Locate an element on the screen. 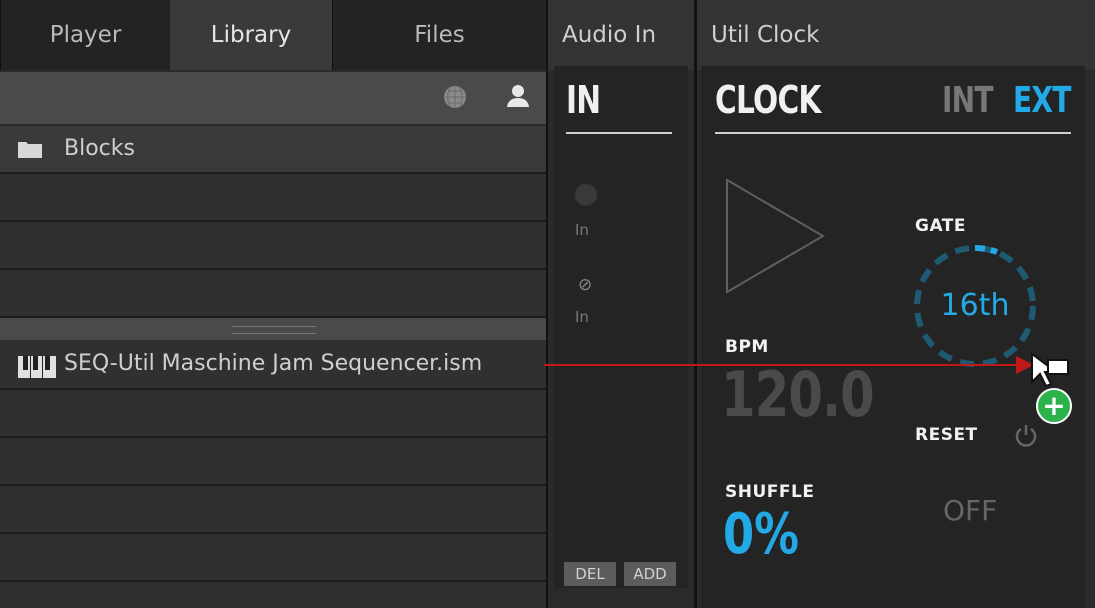 The width and height of the screenshot is (1095, 608). bpm-label: BPM is located at coordinates (747, 347).